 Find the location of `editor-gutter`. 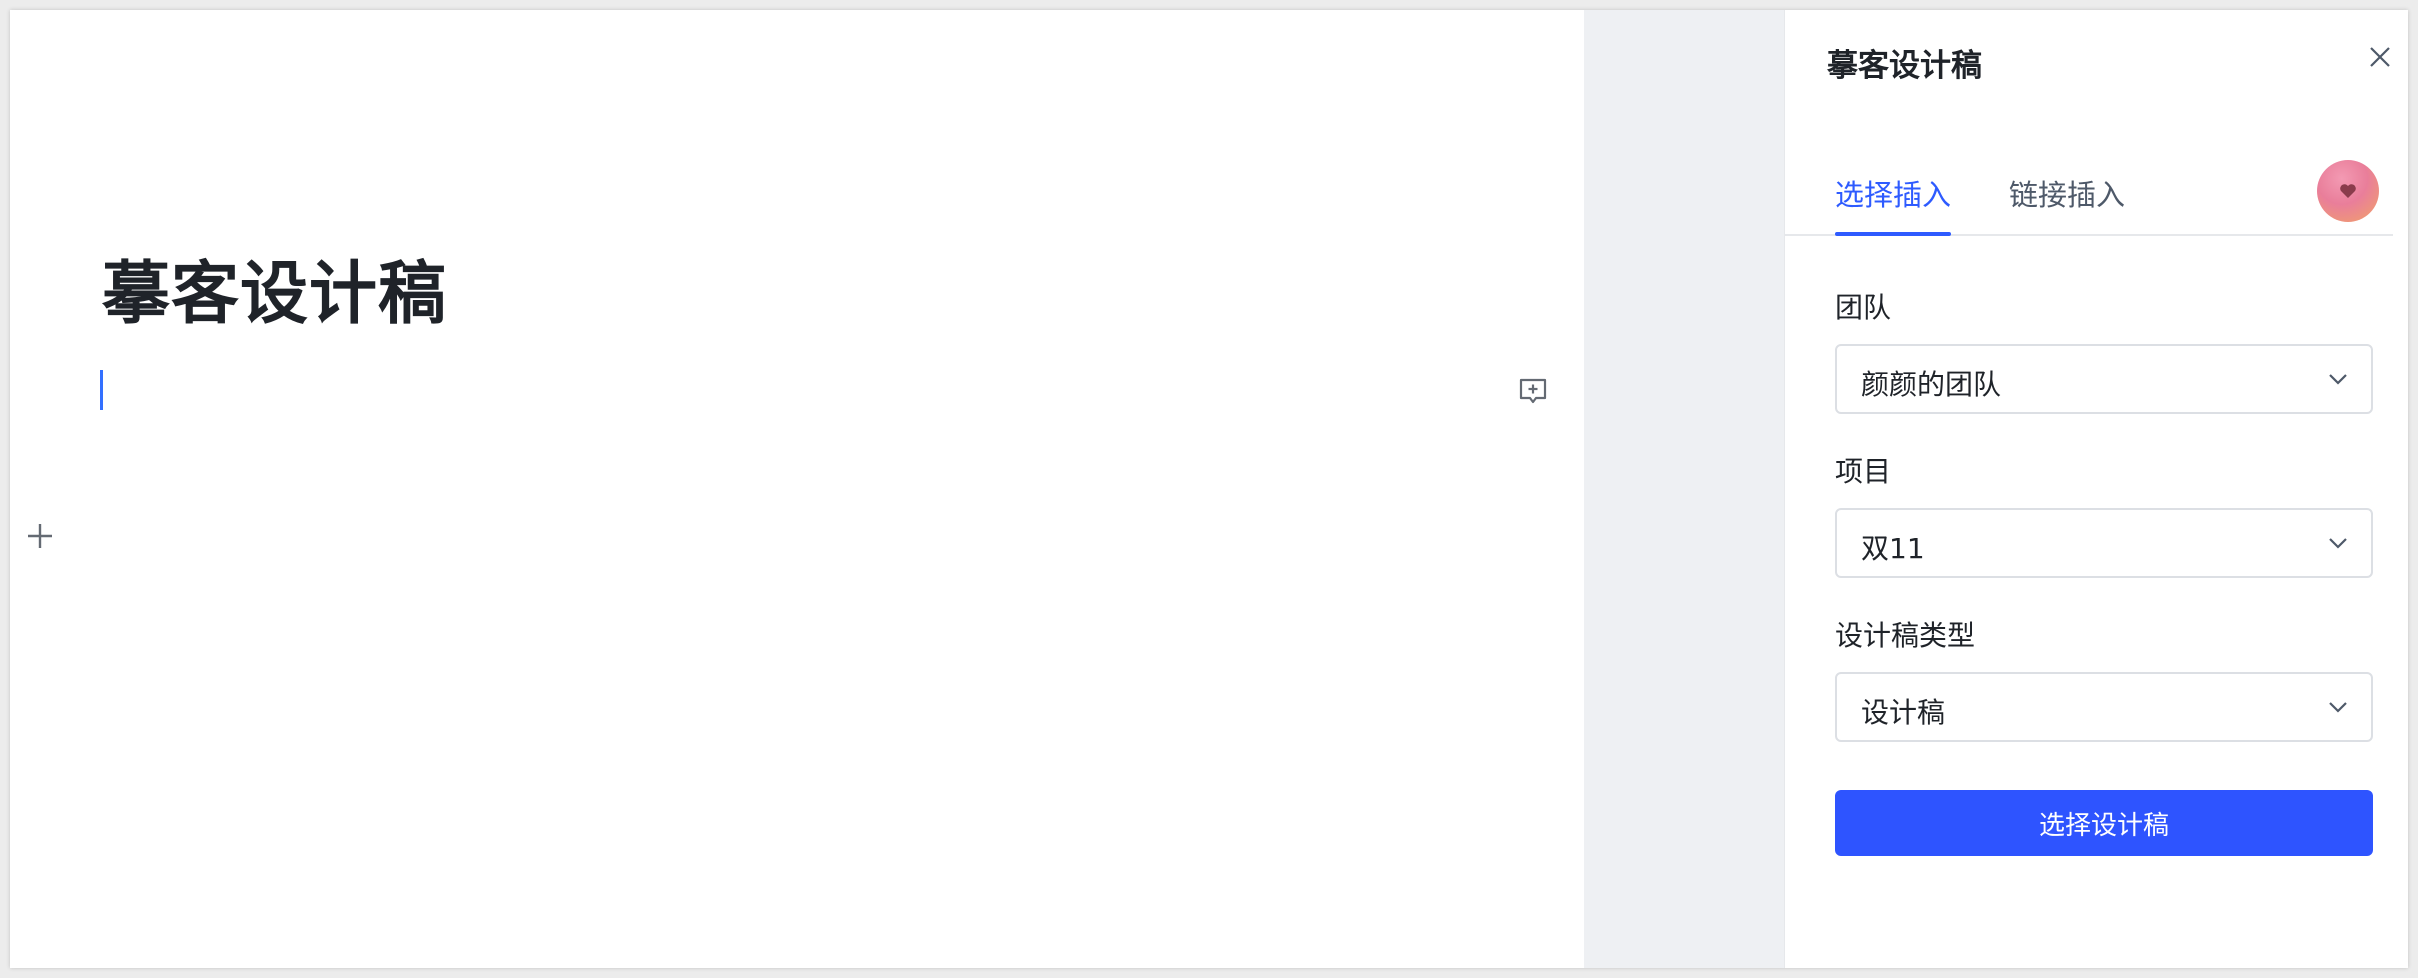

editor-gutter is located at coordinates (1684, 489).